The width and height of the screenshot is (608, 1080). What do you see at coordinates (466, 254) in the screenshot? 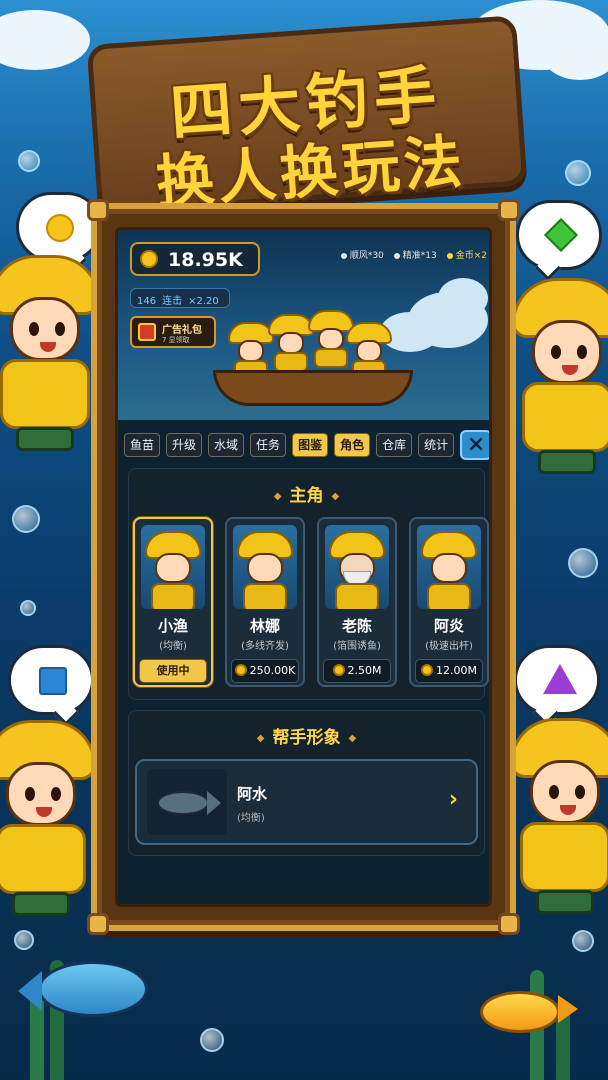
I see `buff-stat: 金币×2` at bounding box center [466, 254].